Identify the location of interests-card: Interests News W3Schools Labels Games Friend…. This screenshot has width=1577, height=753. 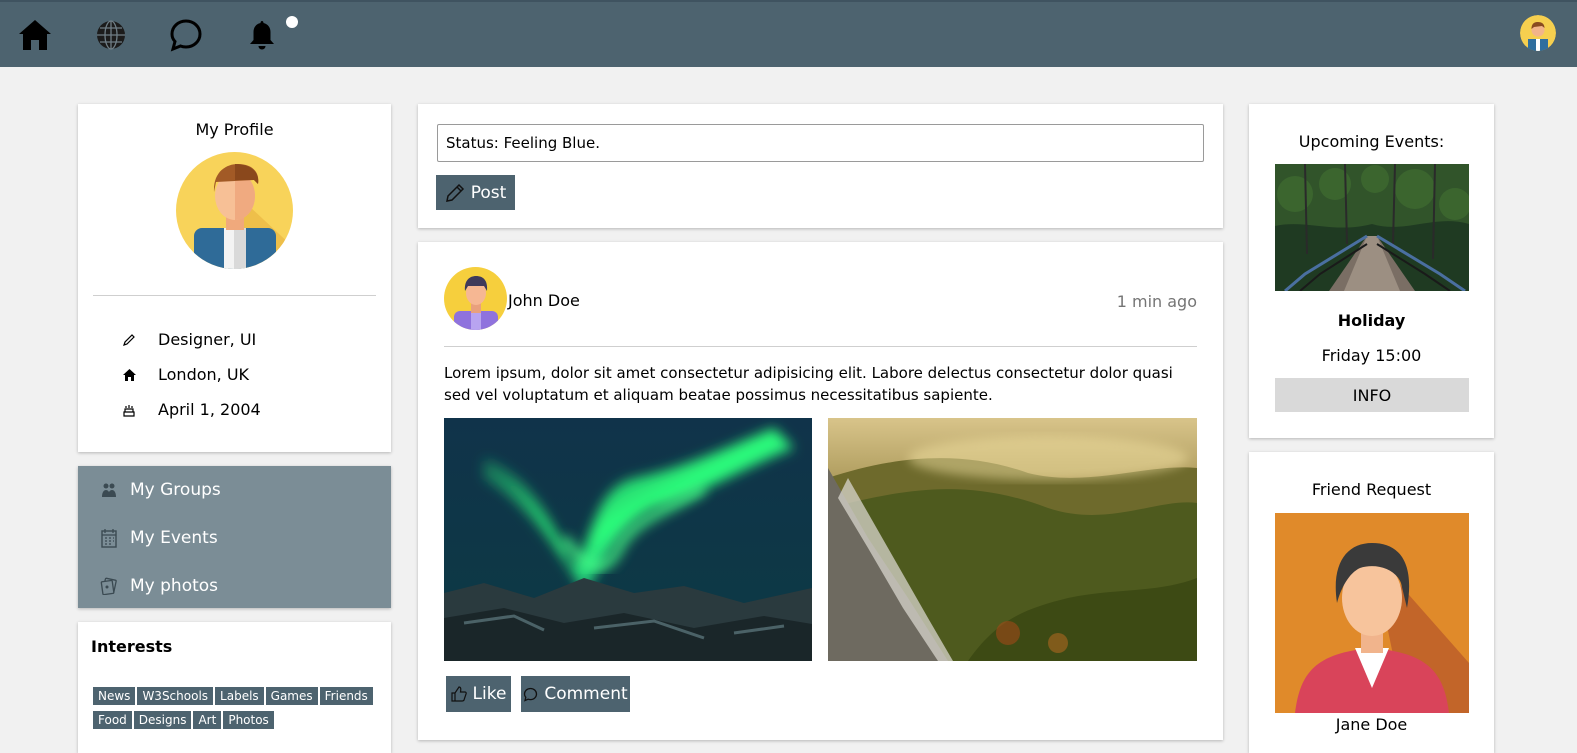
(234, 687).